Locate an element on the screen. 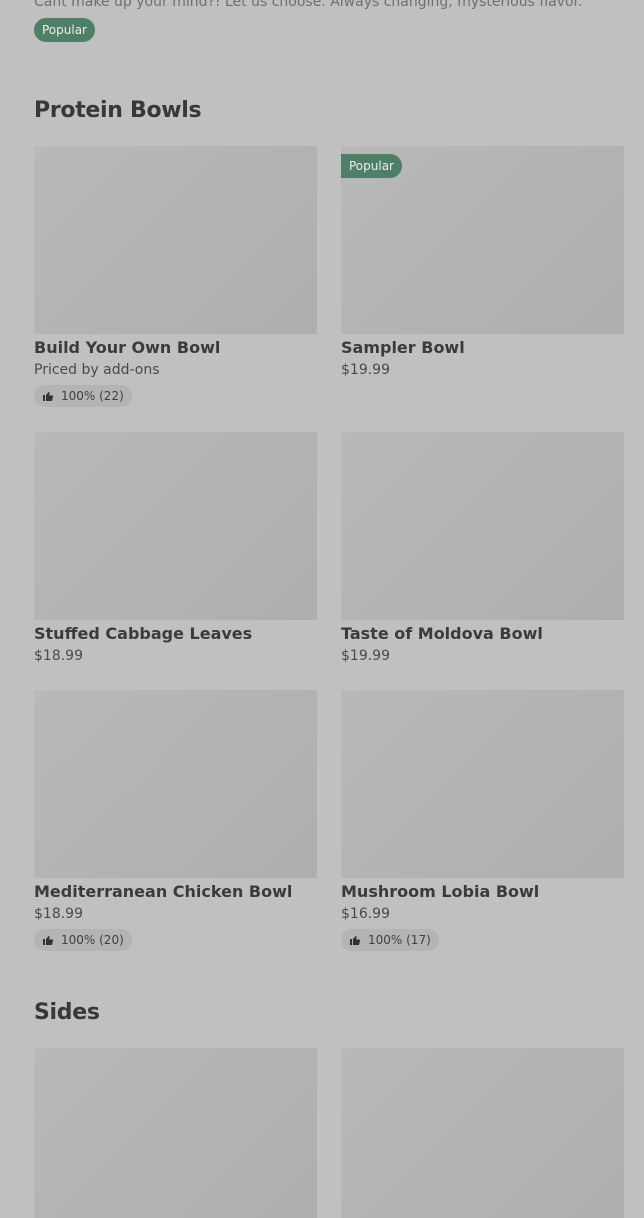 Image resolution: width=644 pixels, height=1218 pixels. item-name: Taste of Moldova Bowl is located at coordinates (442, 633).